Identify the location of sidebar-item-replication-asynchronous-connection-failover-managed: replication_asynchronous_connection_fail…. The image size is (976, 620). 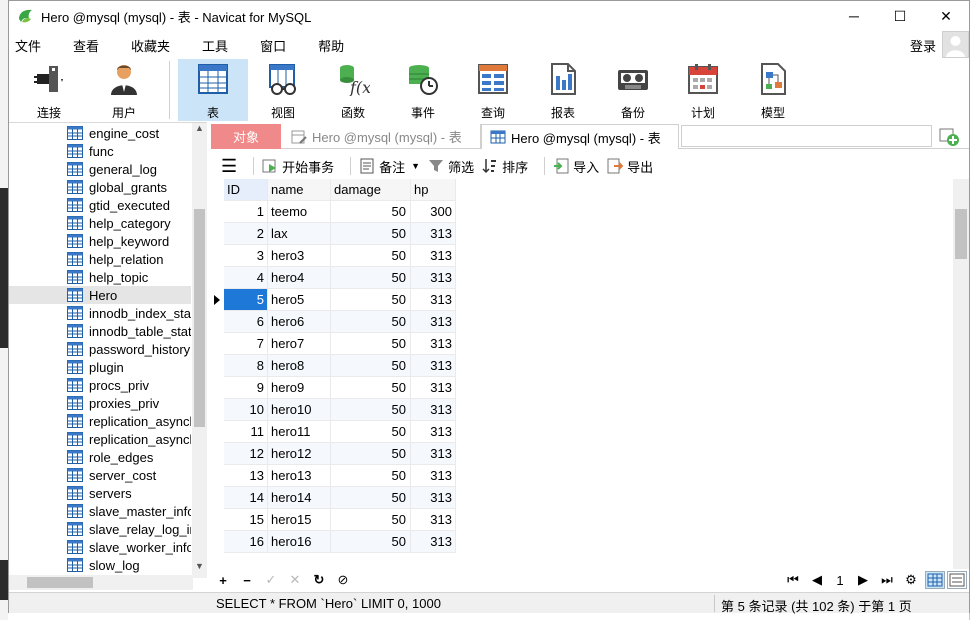
(129, 439).